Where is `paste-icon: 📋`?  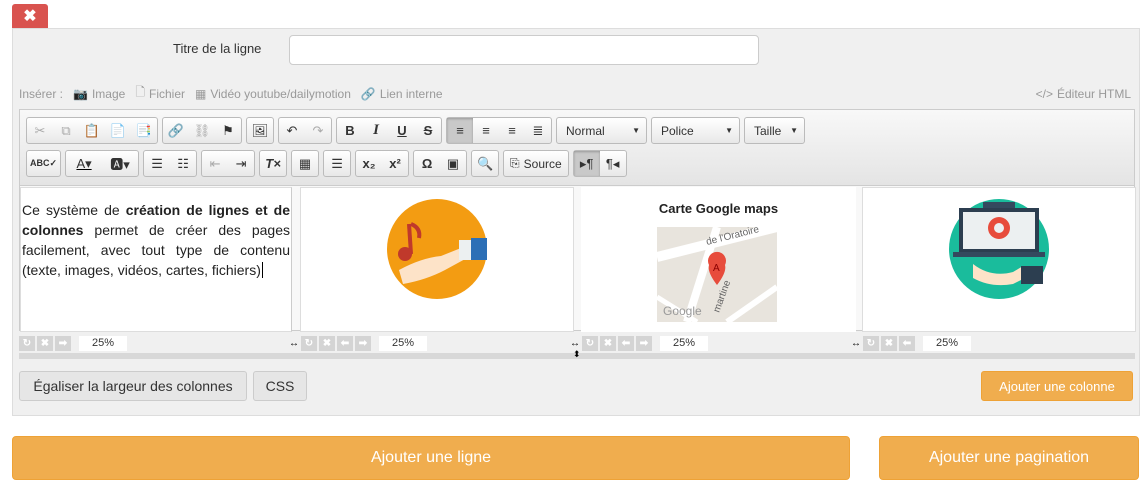 paste-icon: 📋 is located at coordinates (92, 130).